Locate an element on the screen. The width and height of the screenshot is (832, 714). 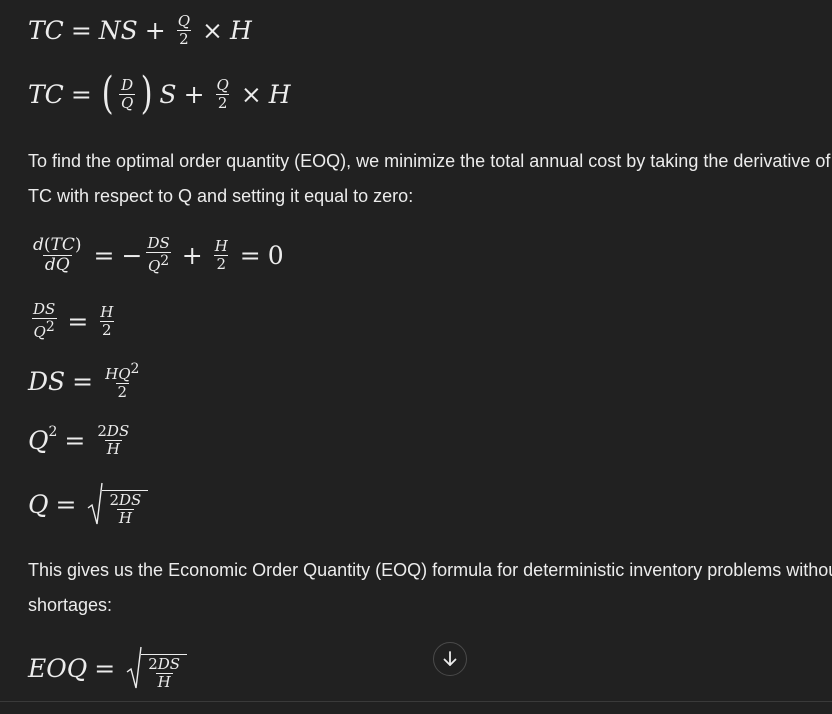
arrow-down-icon is located at coordinates (450, 659).